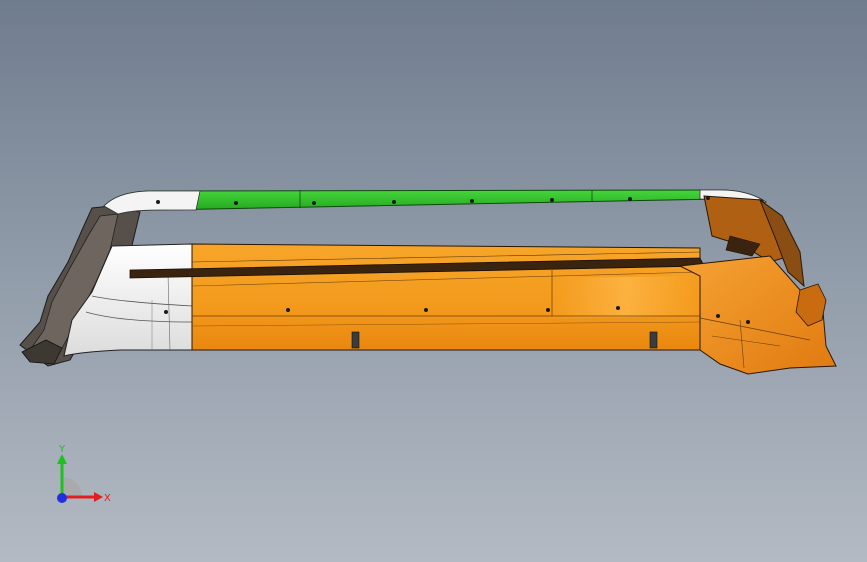 Image resolution: width=867 pixels, height=562 pixels. I want to click on orange-main-body, so click(417, 297).